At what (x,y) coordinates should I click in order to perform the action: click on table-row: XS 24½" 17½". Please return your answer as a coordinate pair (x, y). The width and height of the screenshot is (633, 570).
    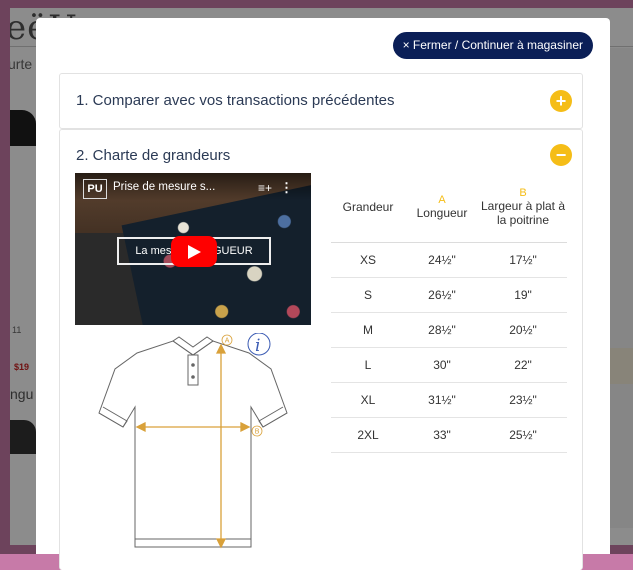
    Looking at the image, I should click on (449, 259).